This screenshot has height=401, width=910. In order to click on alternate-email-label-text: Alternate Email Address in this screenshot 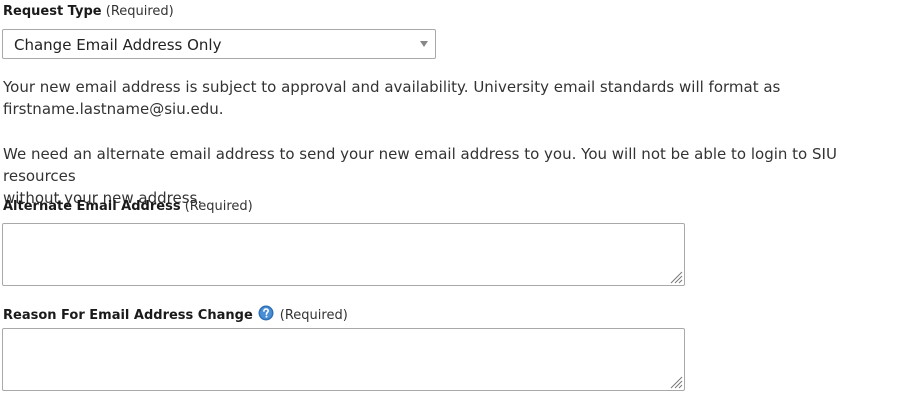, I will do `click(92, 206)`.